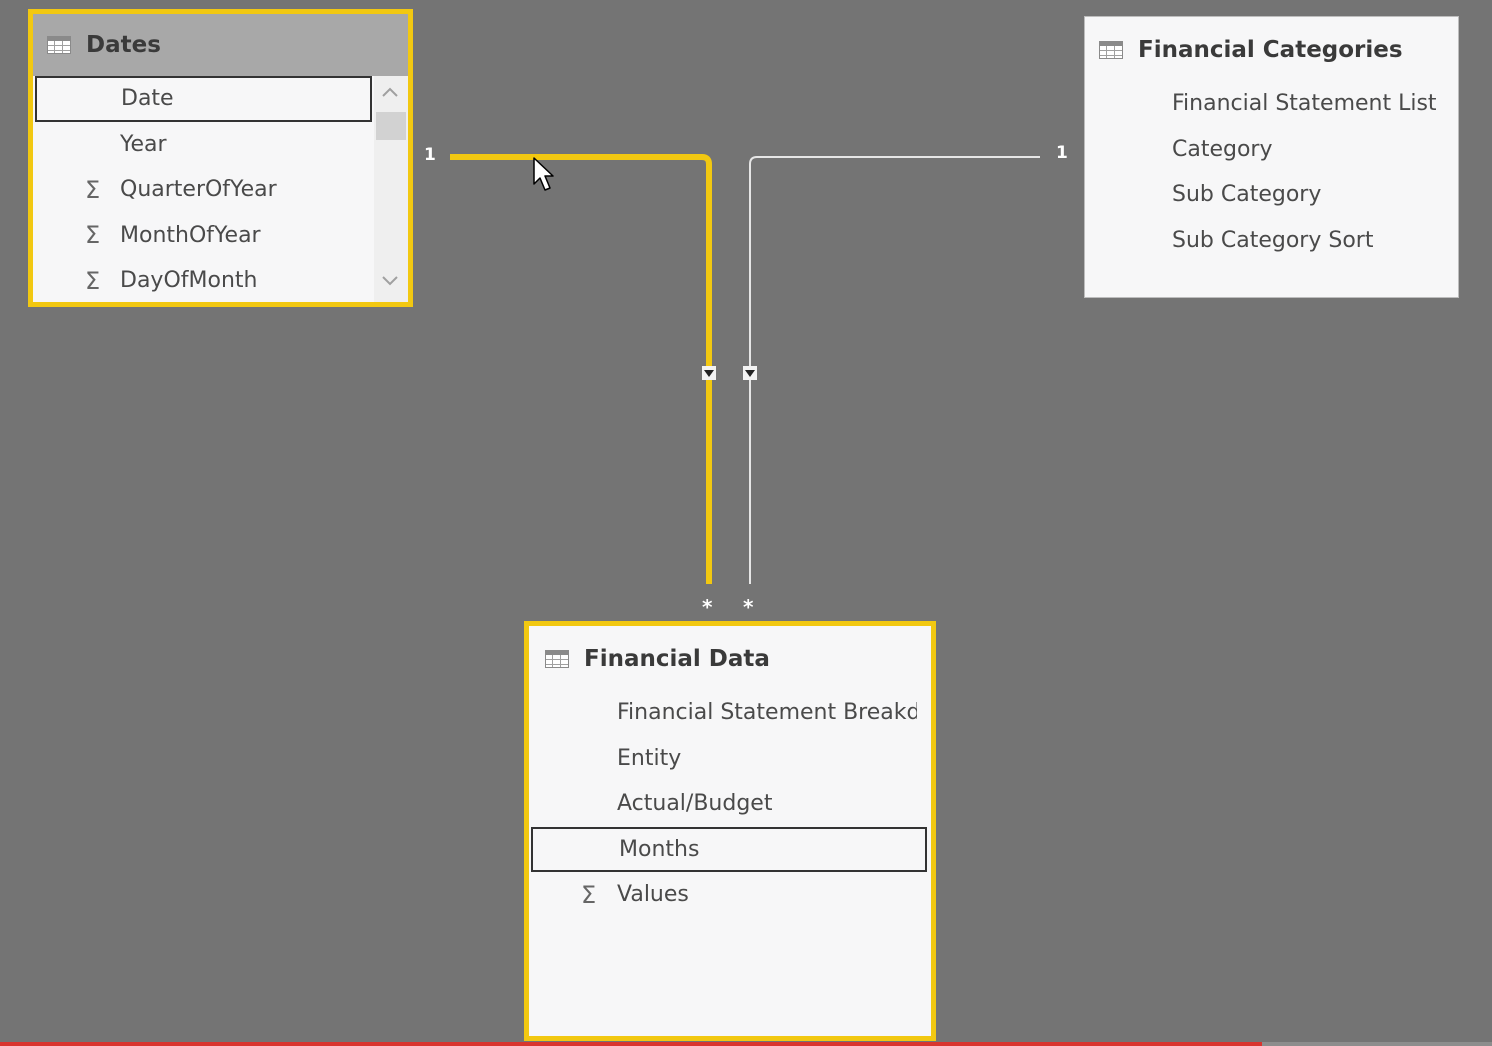  Describe the element at coordinates (543, 174) in the screenshot. I see `mouse-cursor-icon` at that location.